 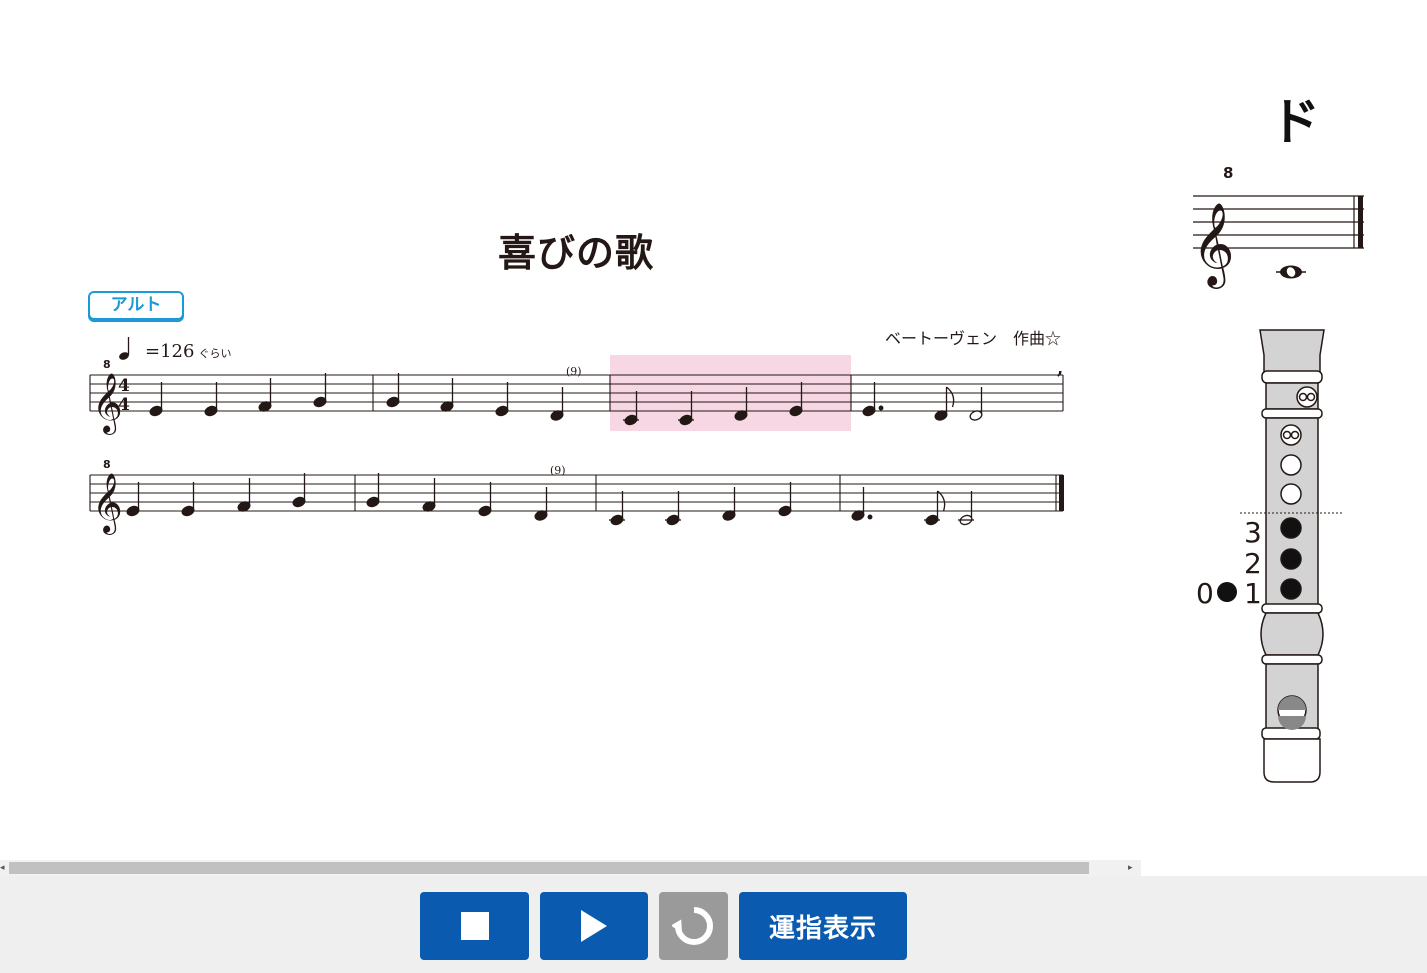 I want to click on stop-icon, so click(x=474, y=926).